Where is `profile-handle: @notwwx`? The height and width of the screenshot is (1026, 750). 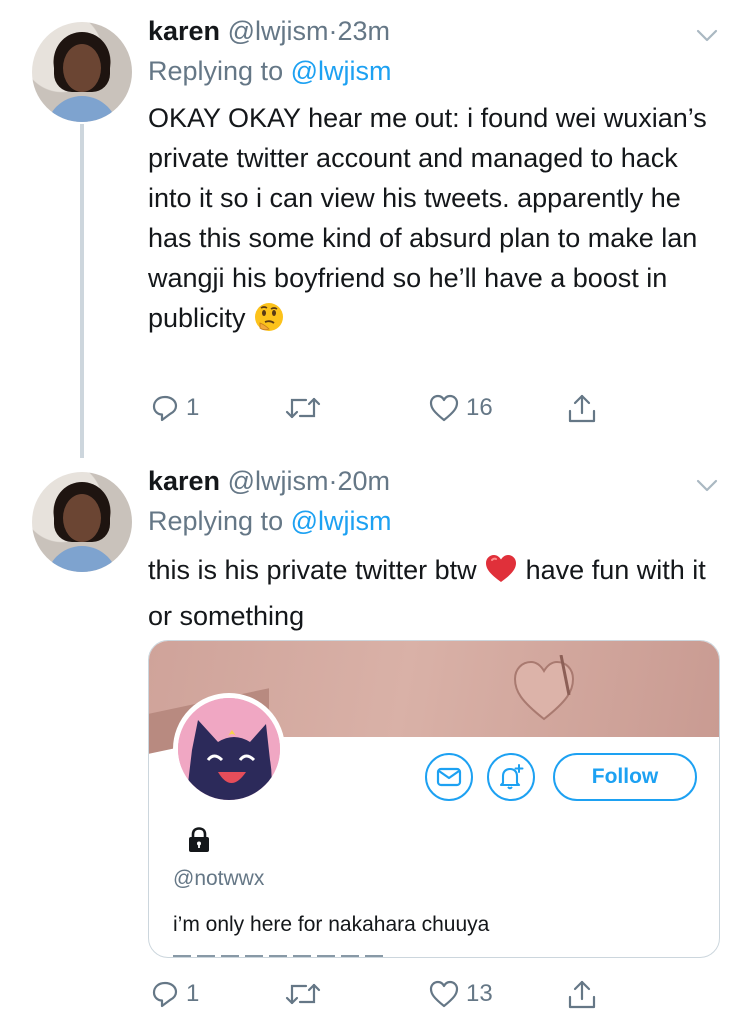 profile-handle: @notwwx is located at coordinates (219, 878).